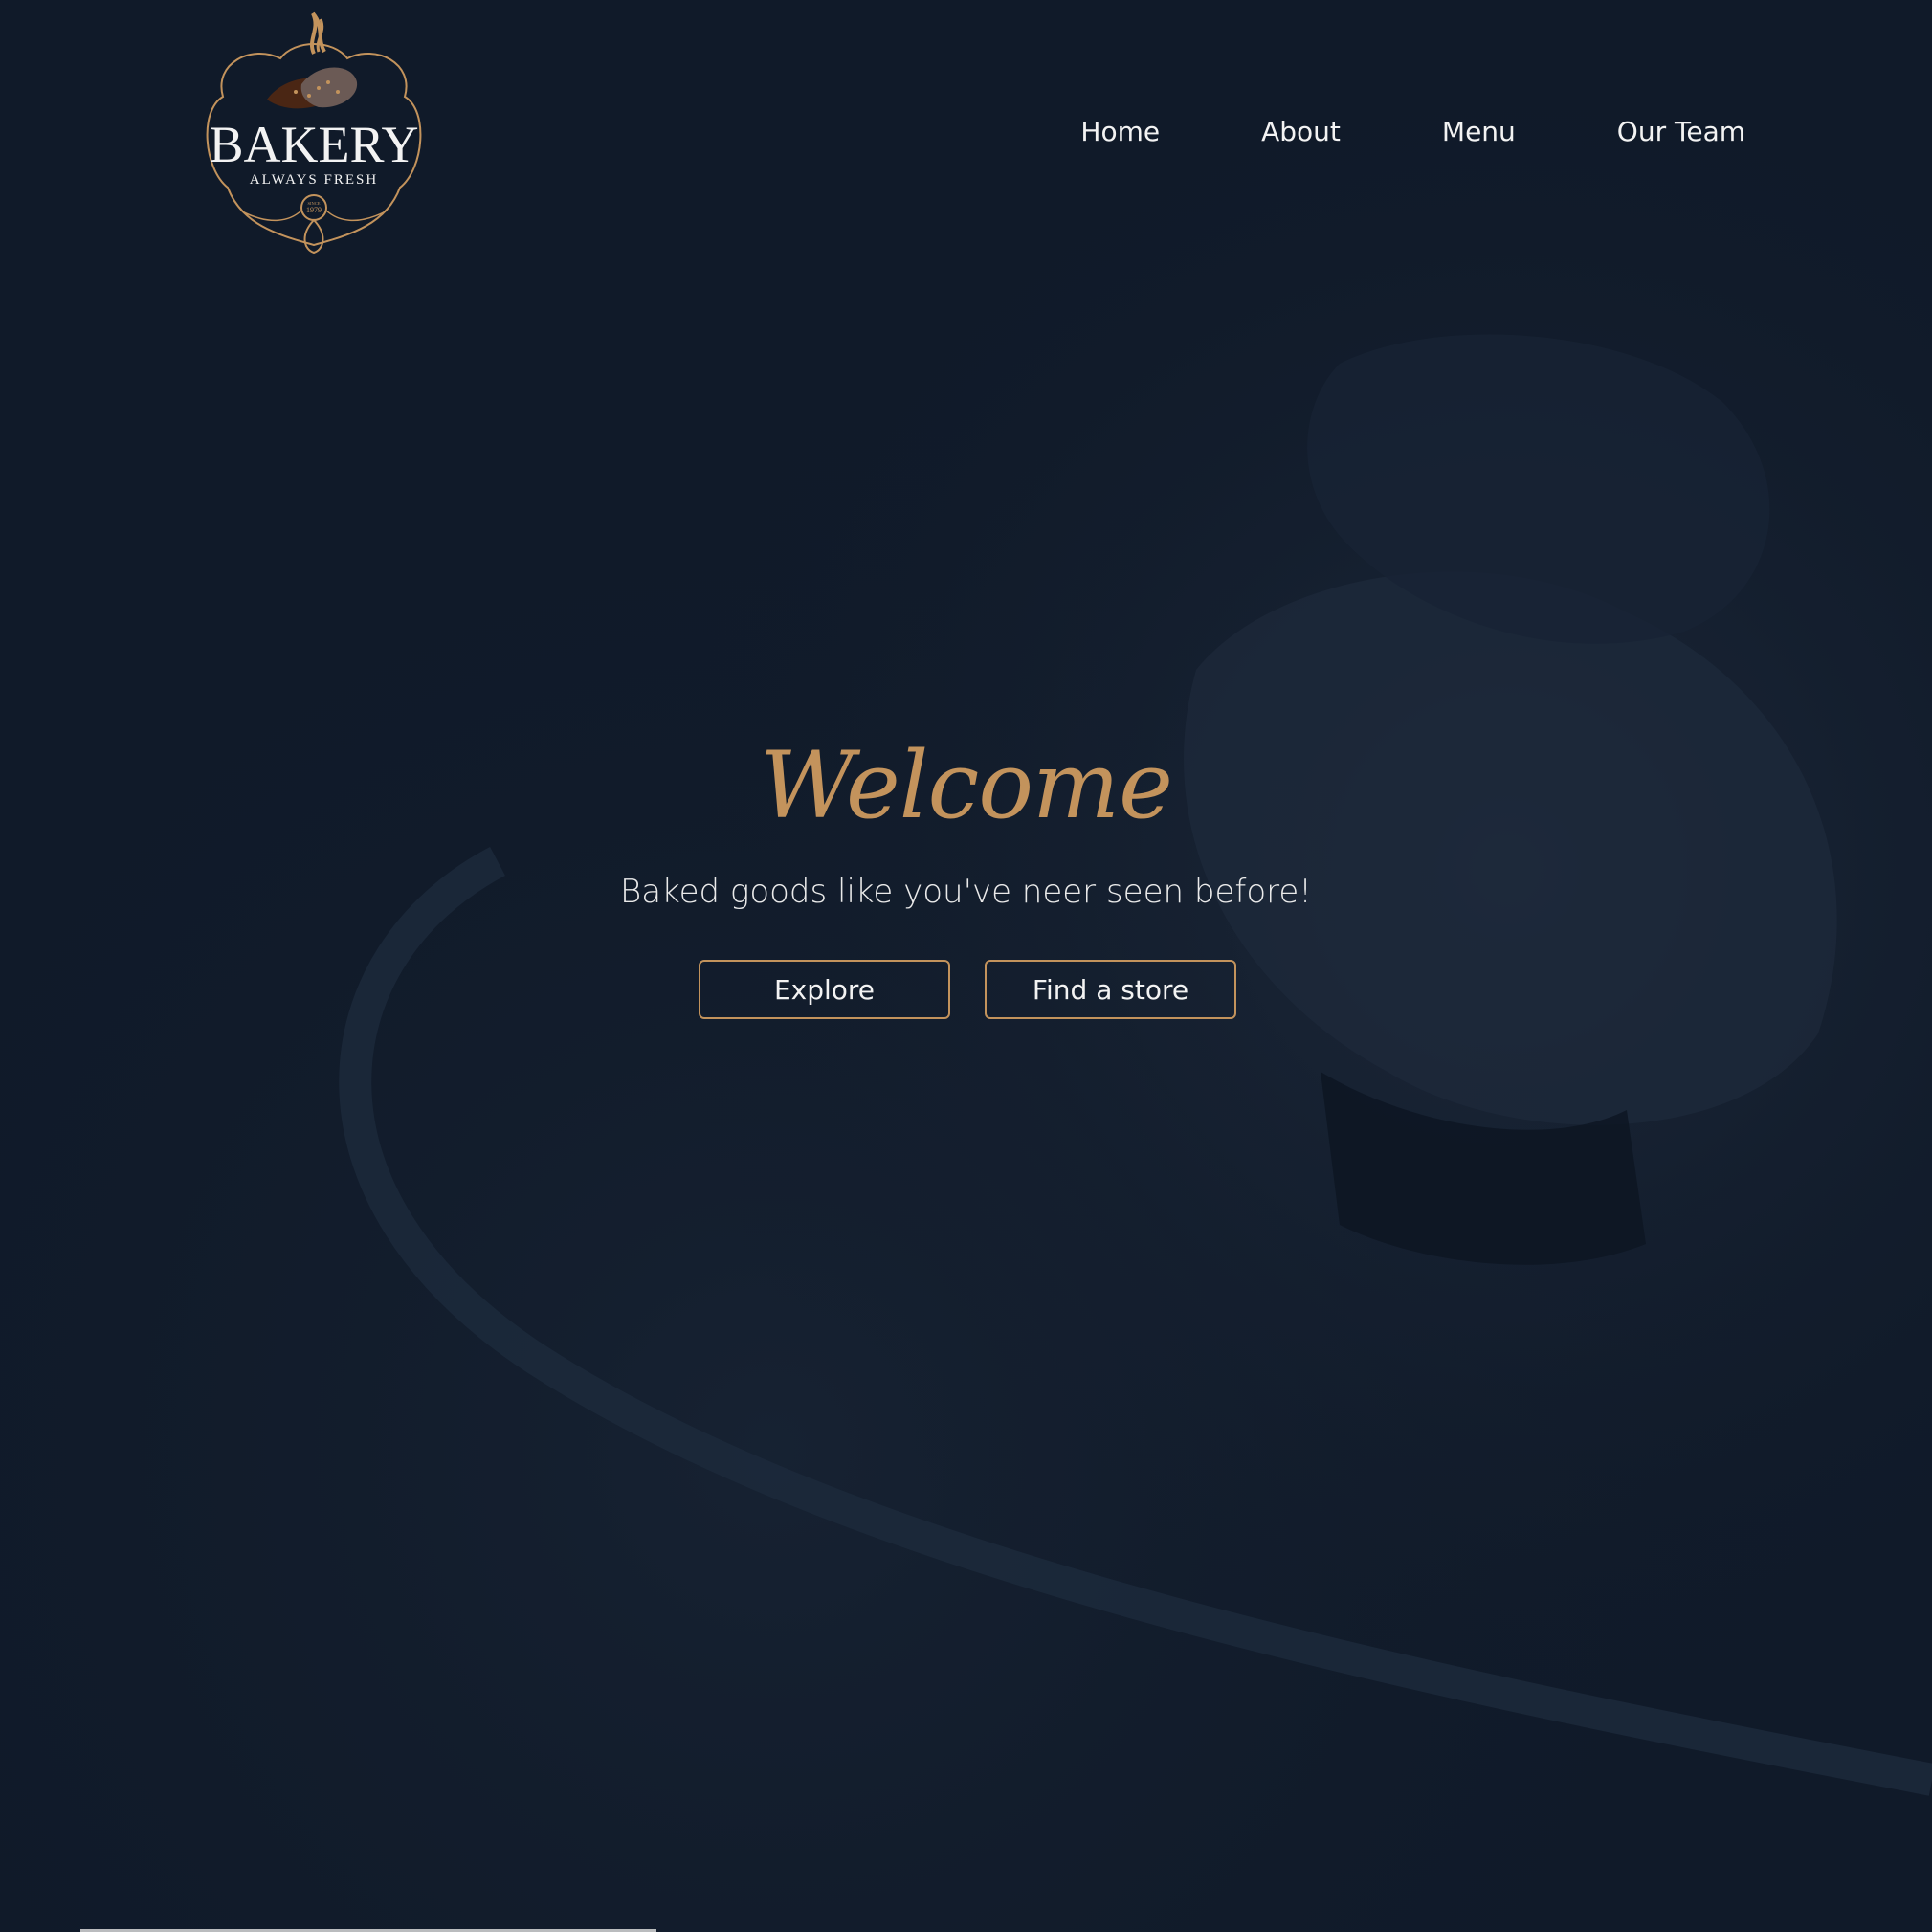 The height and width of the screenshot is (1932, 1932). Describe the element at coordinates (824, 990) in the screenshot. I see `explore-button: Explore` at that location.